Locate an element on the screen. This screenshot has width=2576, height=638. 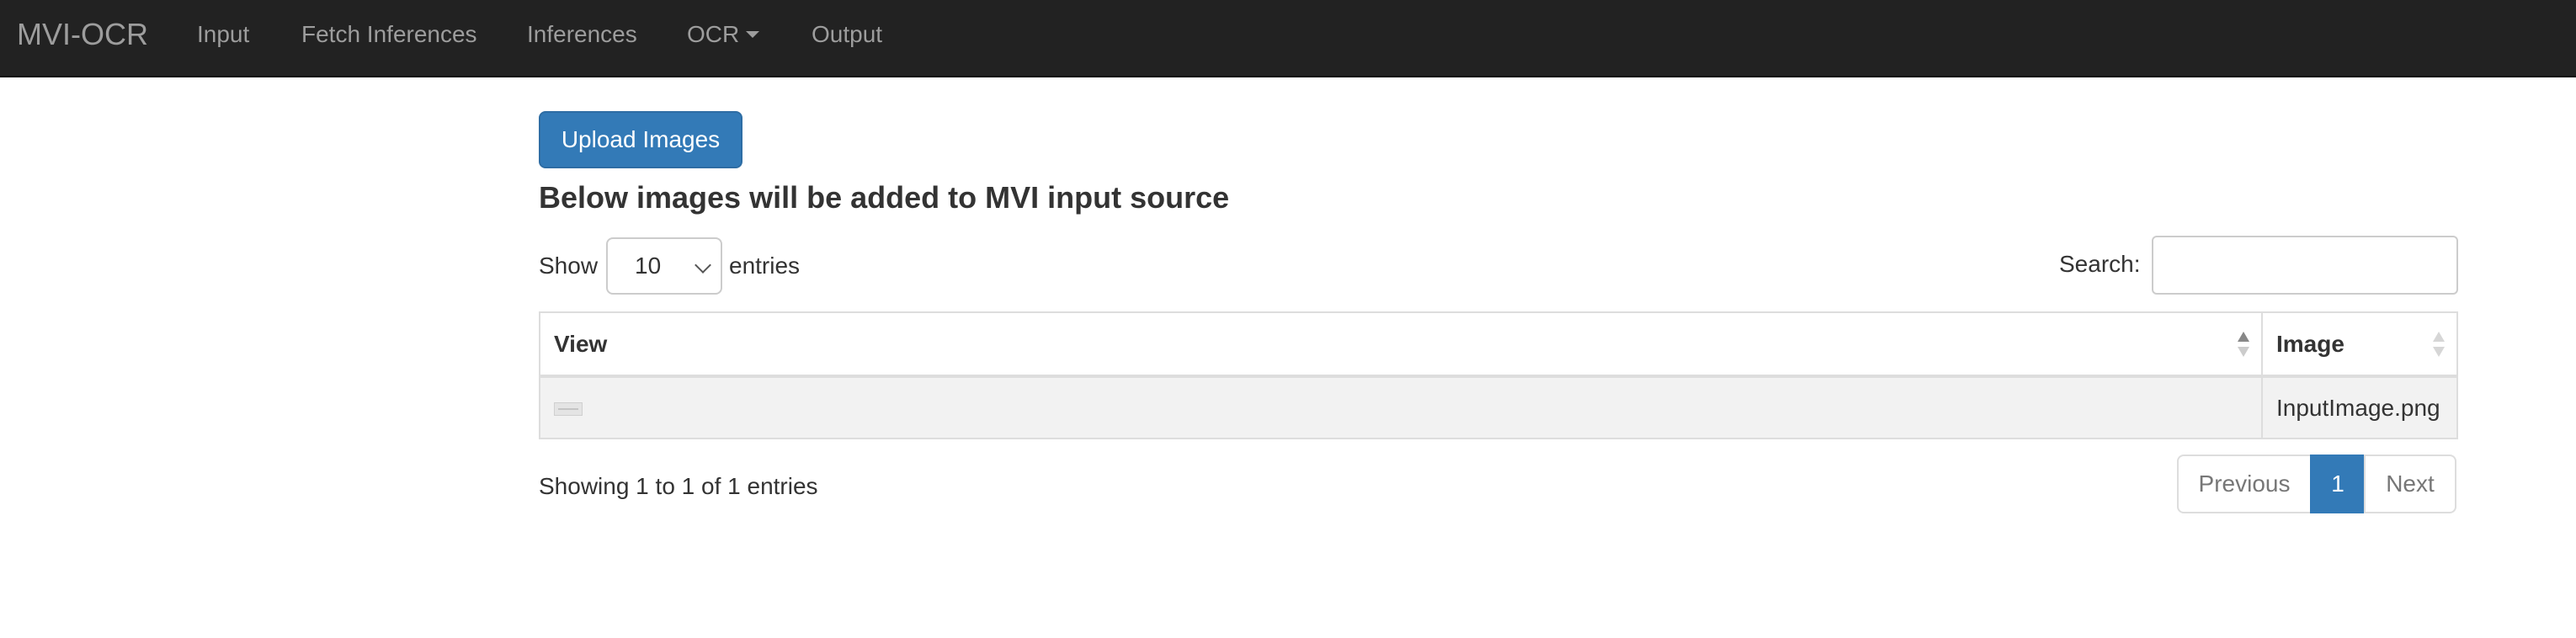
entries-per-page-value: 10 is located at coordinates (648, 266).